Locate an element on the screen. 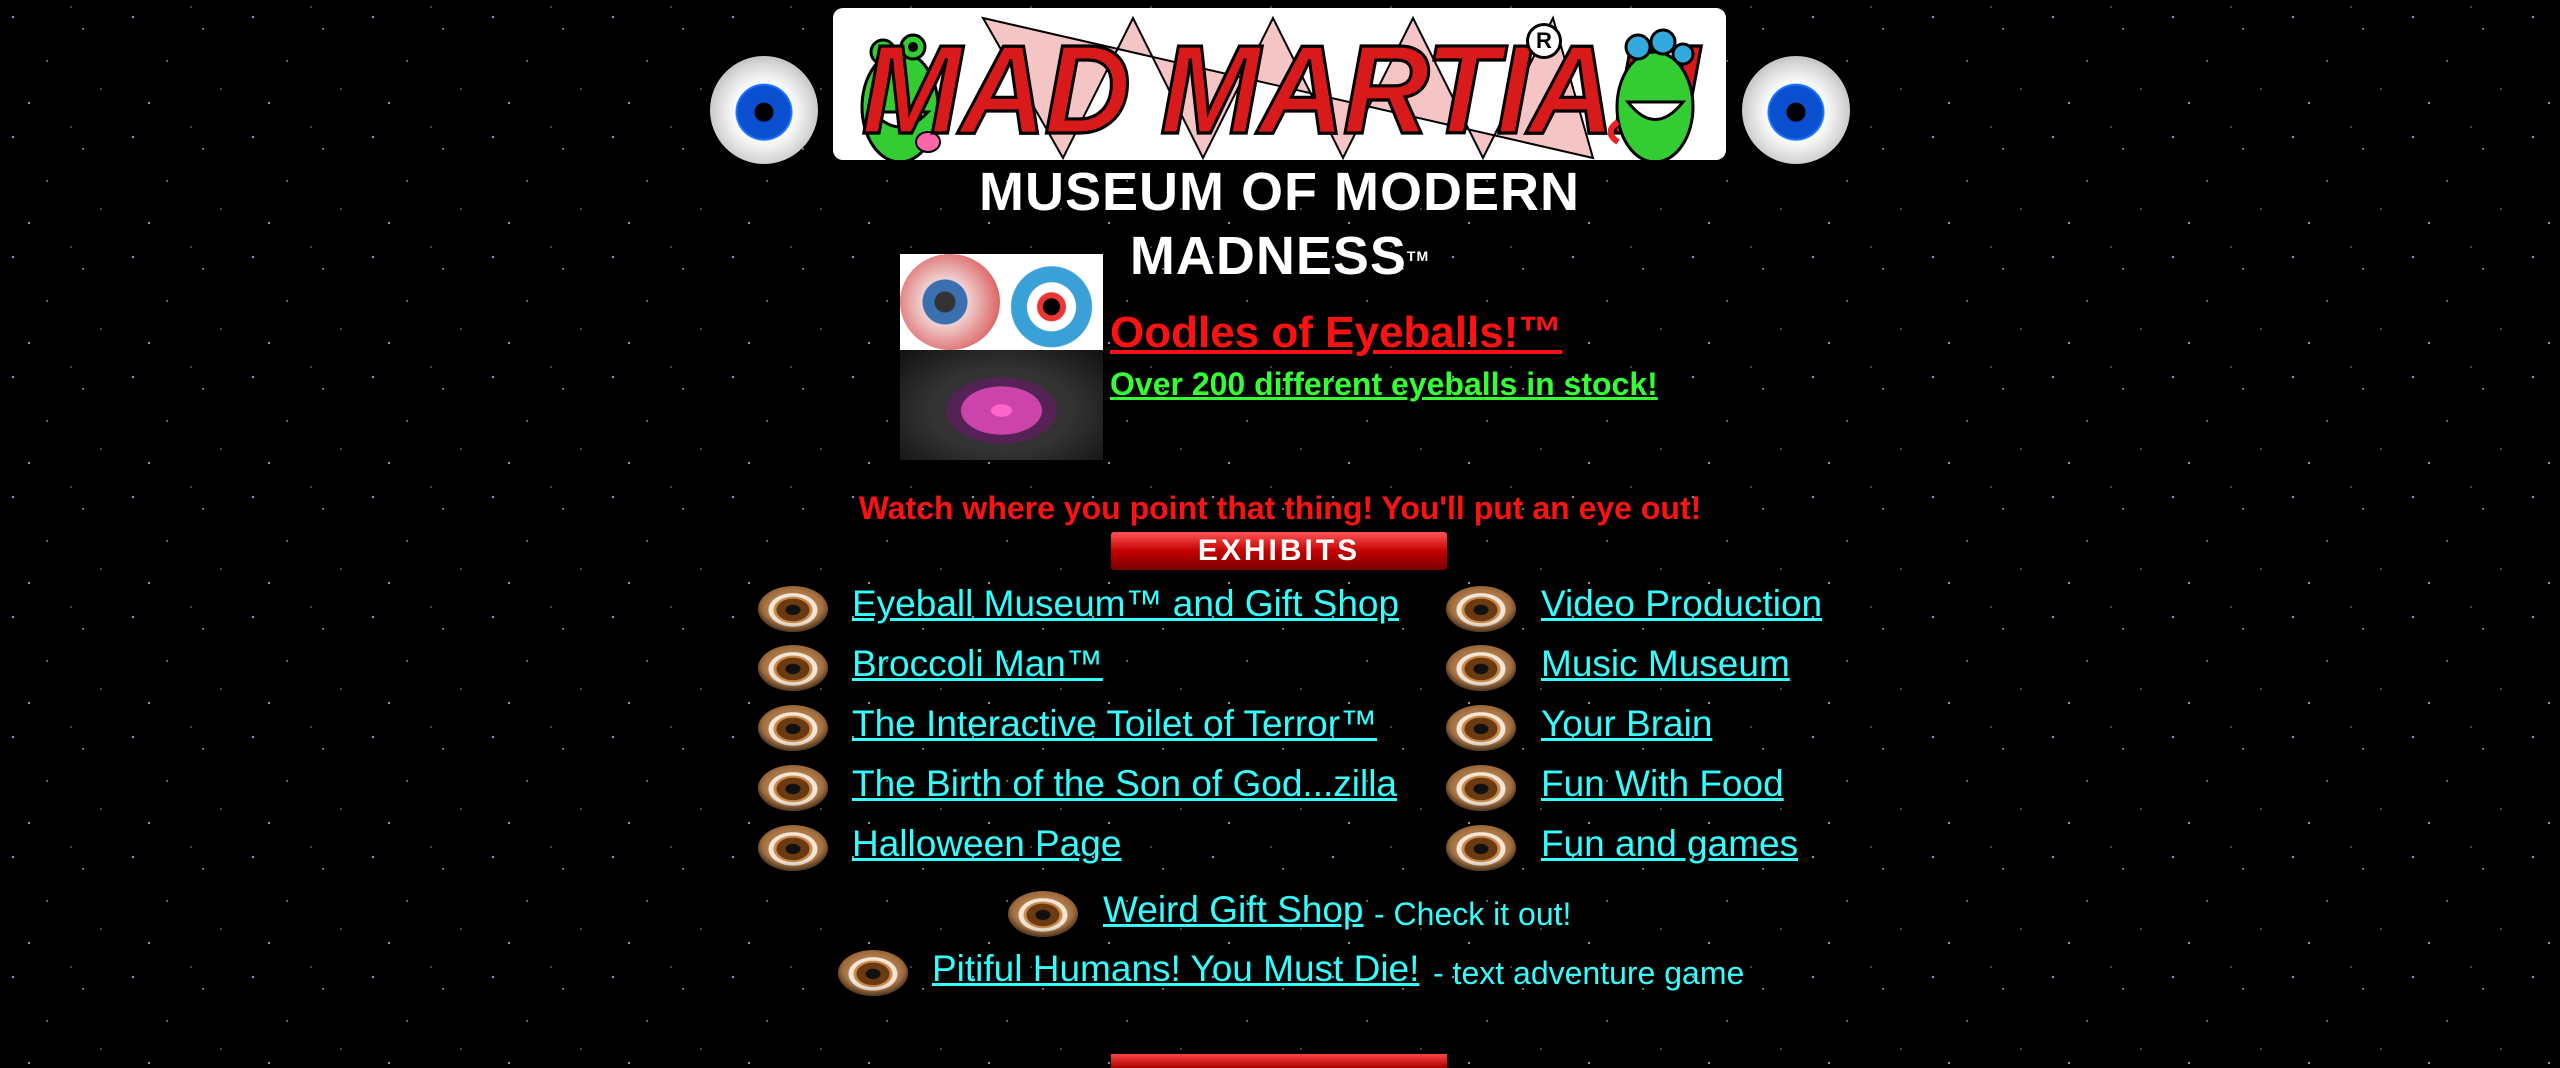 The width and height of the screenshot is (2560, 1068). alien-right-icon is located at coordinates (1651, 94).